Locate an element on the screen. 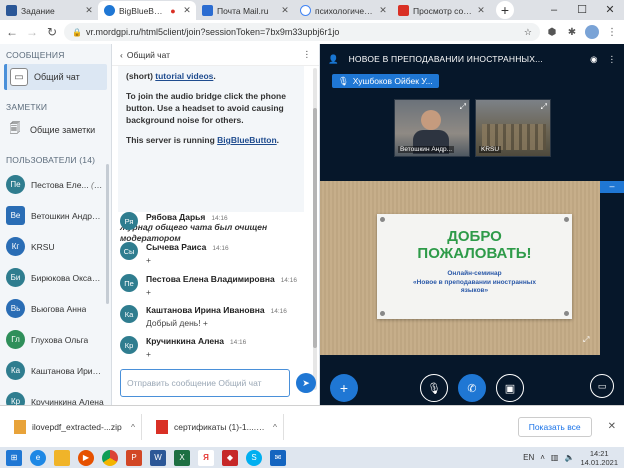  shared-notes-item: 🗐 Общие заметки is located at coordinates (55, 129).